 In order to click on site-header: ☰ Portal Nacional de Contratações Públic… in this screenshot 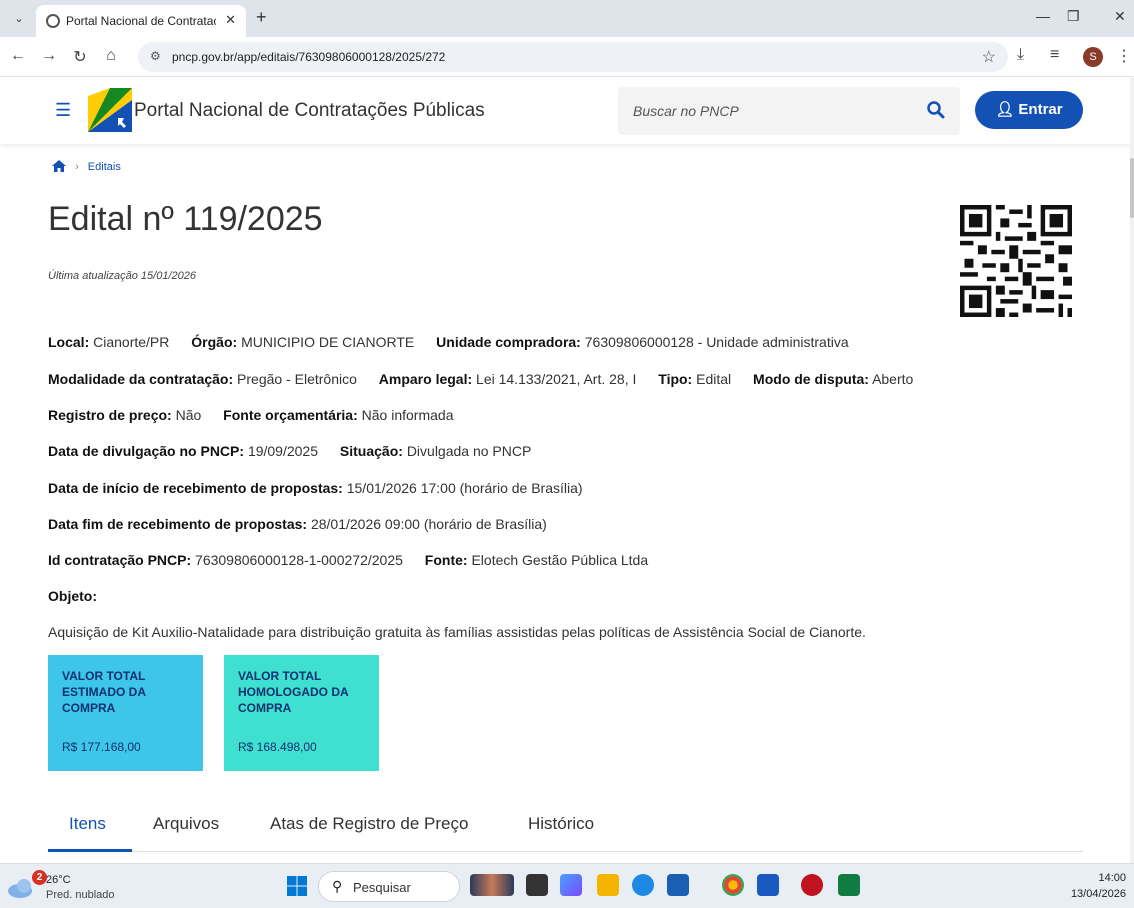, I will do `click(565, 111)`.